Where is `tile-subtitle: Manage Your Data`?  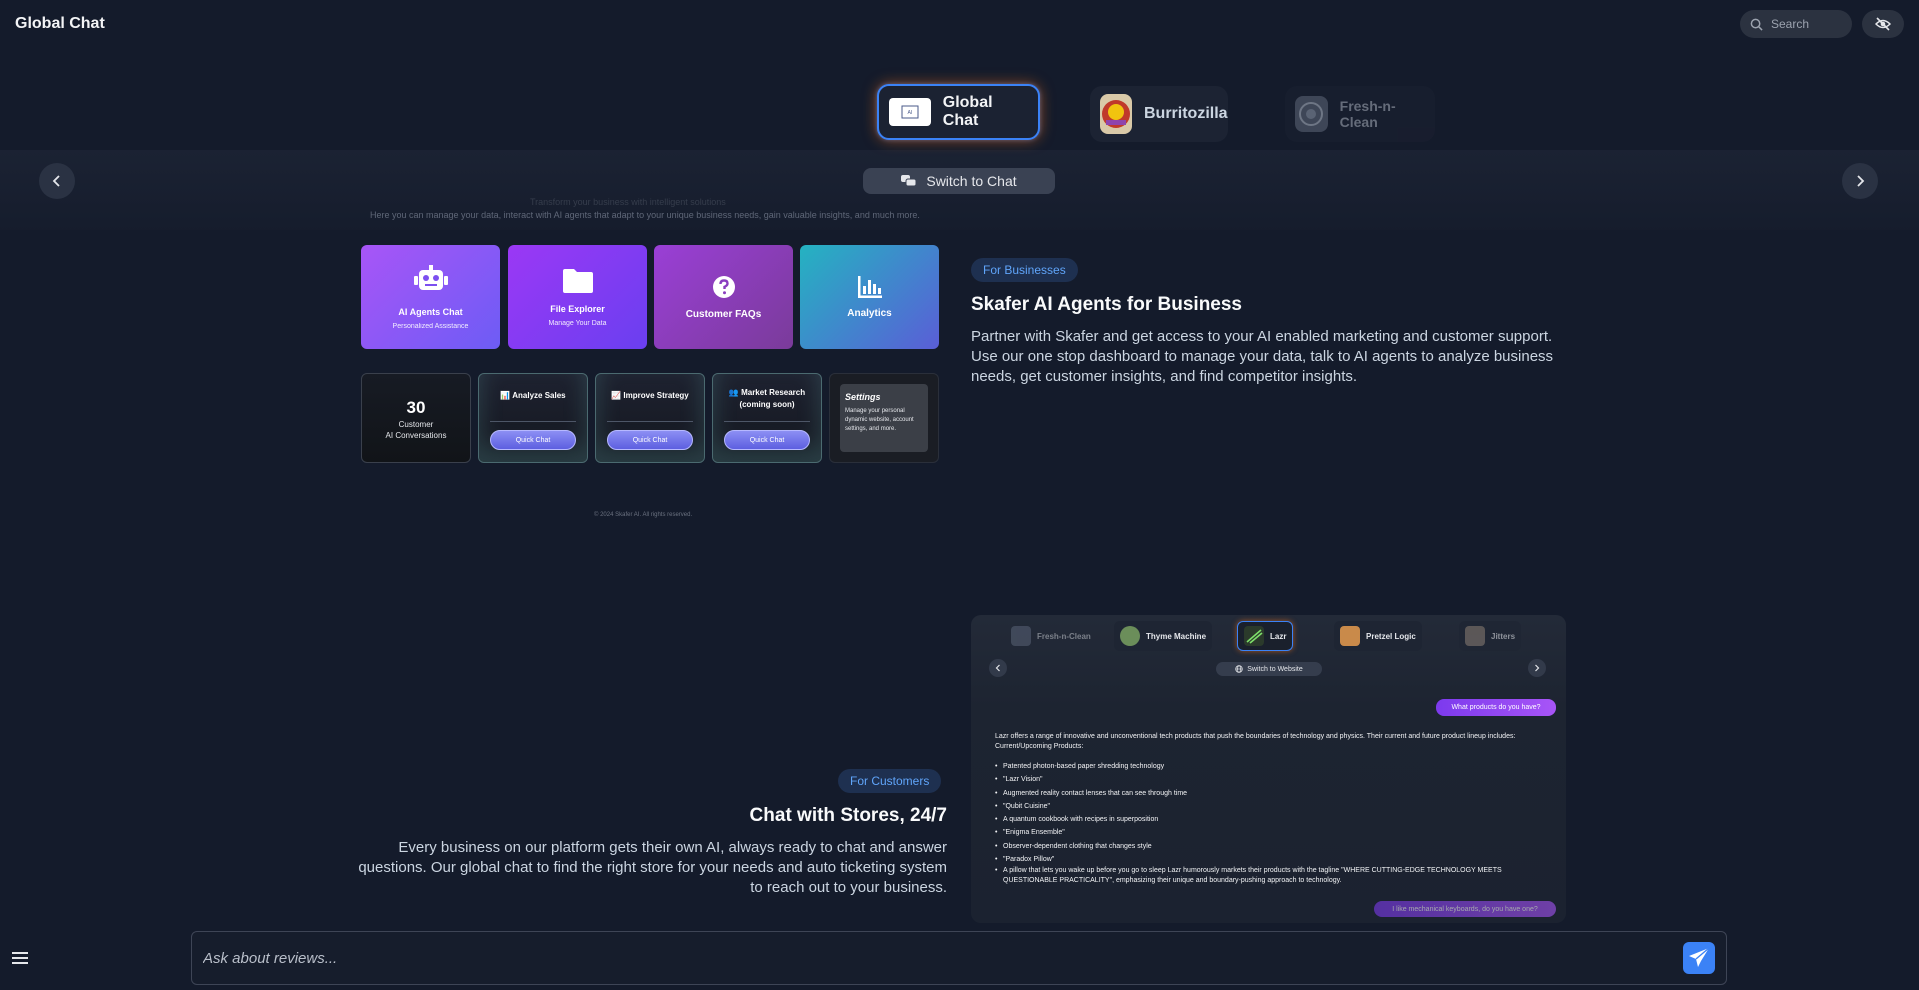 tile-subtitle: Manage Your Data is located at coordinates (577, 323).